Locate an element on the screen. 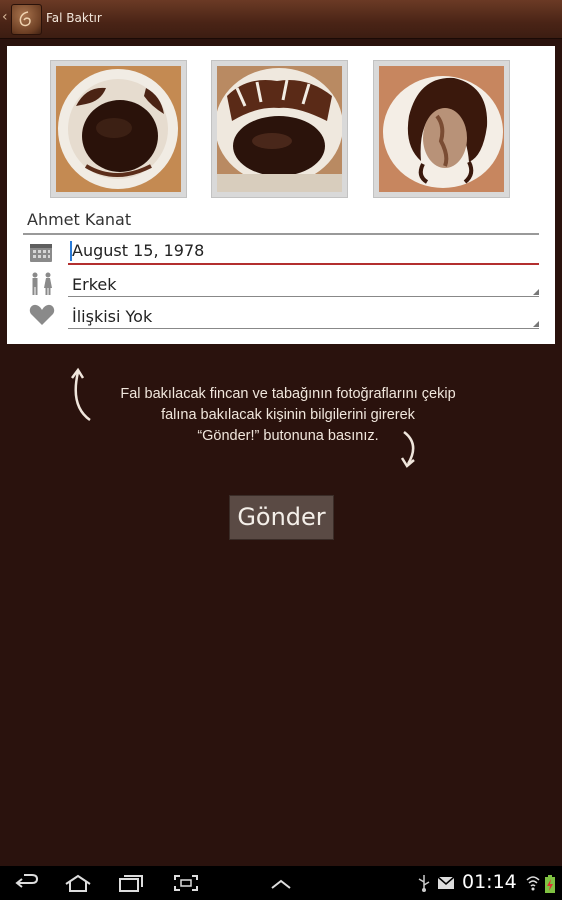 The height and width of the screenshot is (900, 562). name-field-underline is located at coordinates (281, 234).